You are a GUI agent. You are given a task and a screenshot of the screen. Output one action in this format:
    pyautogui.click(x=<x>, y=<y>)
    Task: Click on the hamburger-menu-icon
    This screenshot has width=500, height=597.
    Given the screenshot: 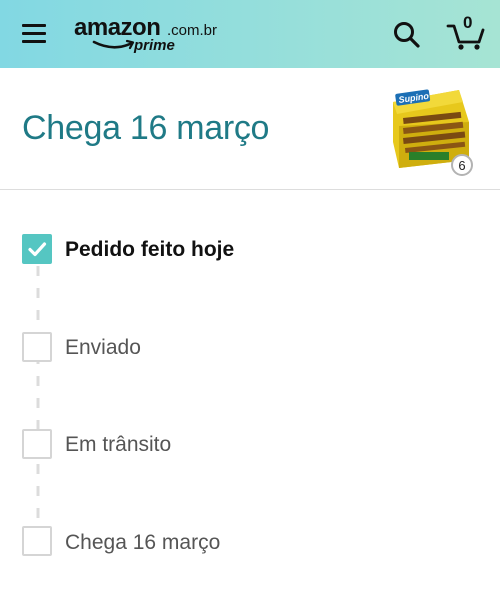 What is the action you would take?
    pyautogui.click(x=34, y=34)
    